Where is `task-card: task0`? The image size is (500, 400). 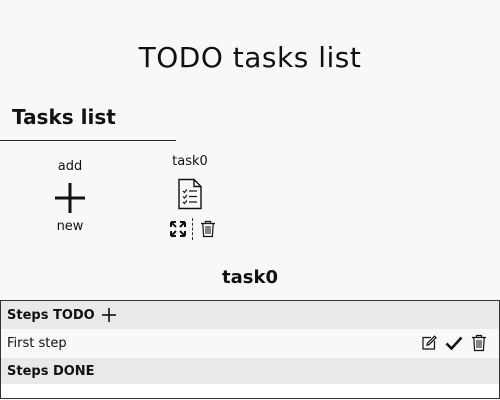
task-card: task0 is located at coordinates (190, 197).